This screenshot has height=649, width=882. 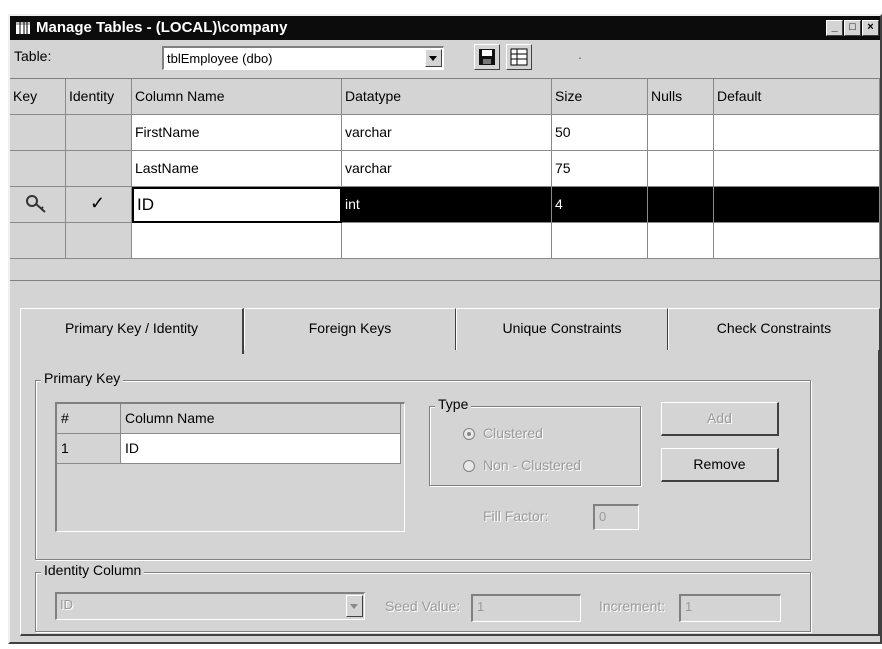 What do you see at coordinates (632, 606) in the screenshot?
I see `increment-label: Increment:` at bounding box center [632, 606].